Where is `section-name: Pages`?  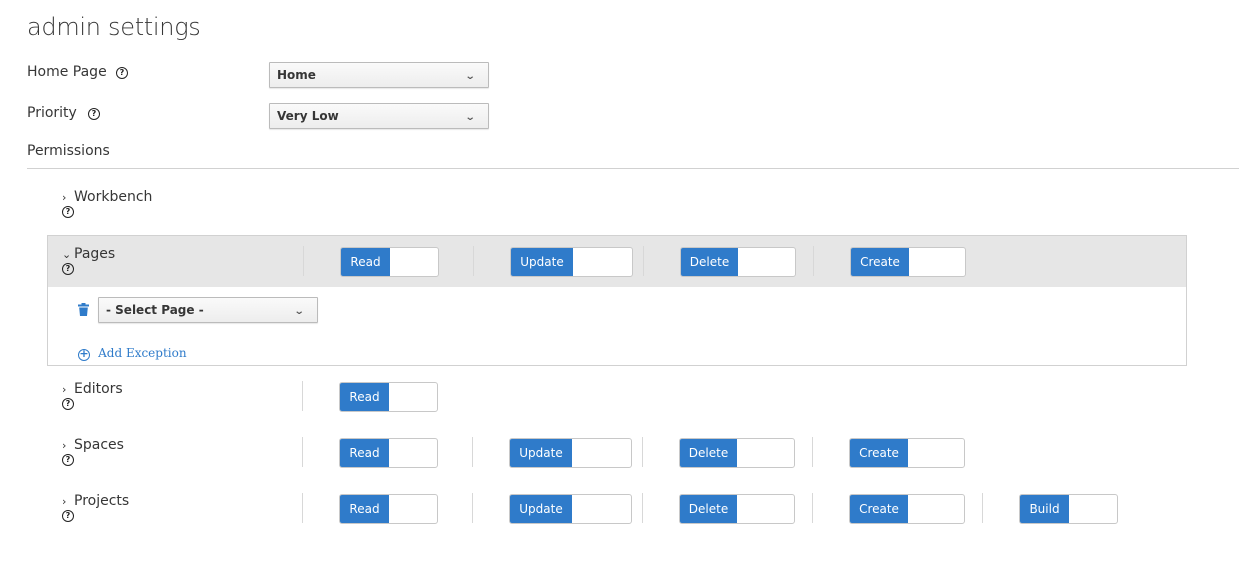
section-name: Pages is located at coordinates (95, 254).